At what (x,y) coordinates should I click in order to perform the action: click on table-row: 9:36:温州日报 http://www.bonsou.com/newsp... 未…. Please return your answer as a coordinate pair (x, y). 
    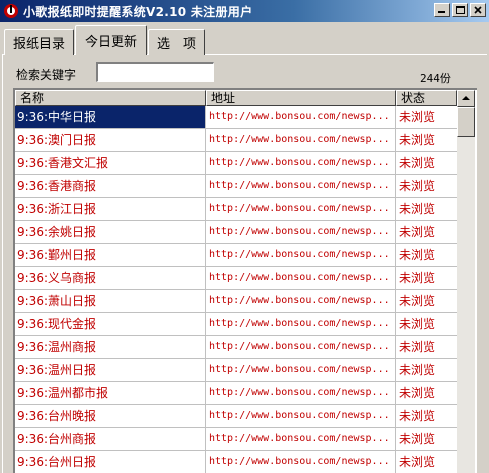
    Looking at the image, I should click on (236, 370).